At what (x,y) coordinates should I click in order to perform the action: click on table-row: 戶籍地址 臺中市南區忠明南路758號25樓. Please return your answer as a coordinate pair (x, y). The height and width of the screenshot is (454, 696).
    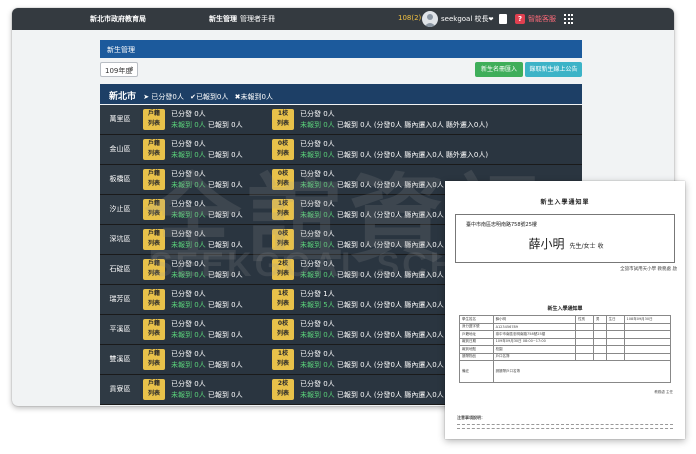
    Looking at the image, I should click on (565, 334).